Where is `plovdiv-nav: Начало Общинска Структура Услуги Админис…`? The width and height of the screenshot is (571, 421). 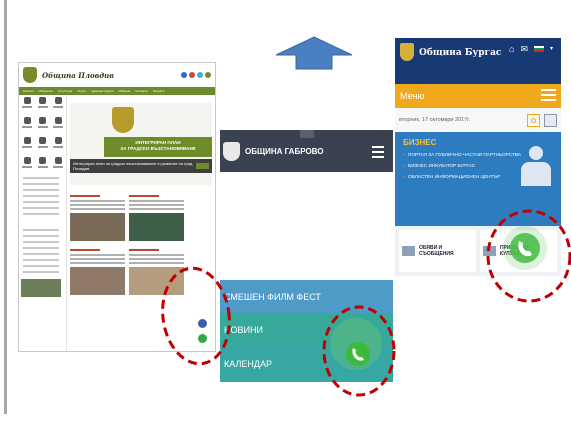 plovdiv-nav: Начало Общинска Структура Услуги Админис… is located at coordinates (117, 91).